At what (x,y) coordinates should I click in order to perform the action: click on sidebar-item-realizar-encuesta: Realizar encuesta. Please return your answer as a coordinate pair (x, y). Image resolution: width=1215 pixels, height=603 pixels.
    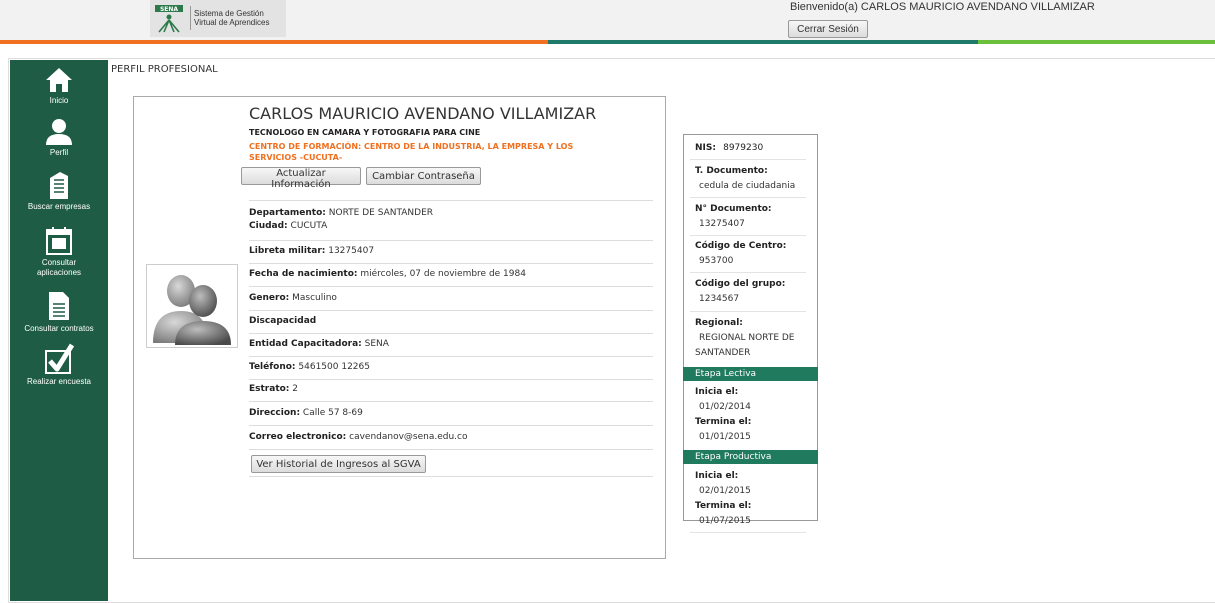
    Looking at the image, I should click on (59, 365).